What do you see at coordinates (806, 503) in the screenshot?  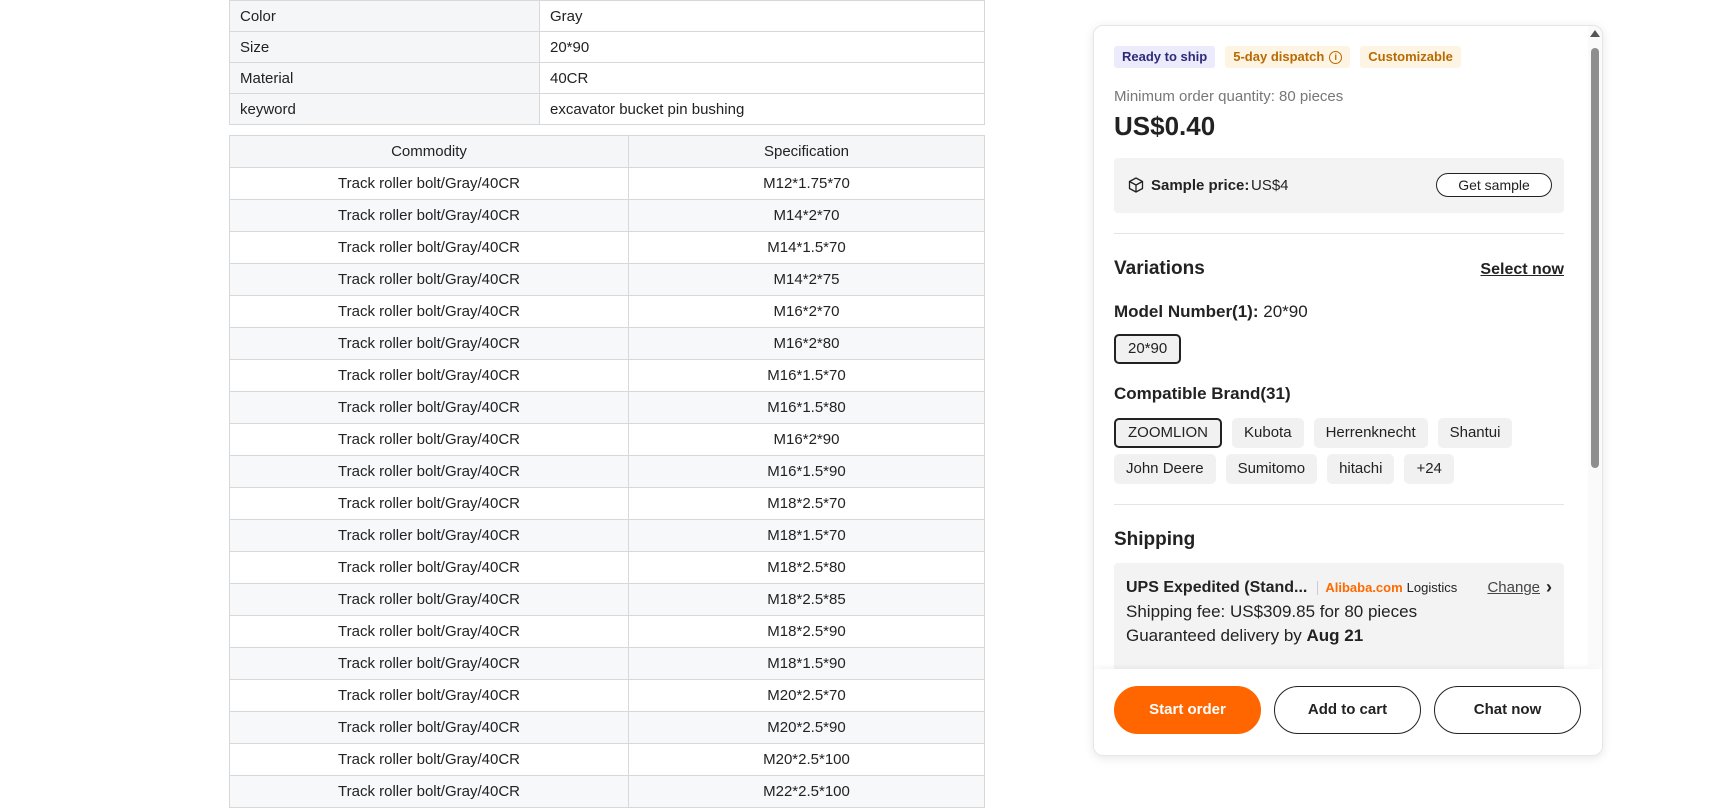 I see `specification-cell: M18*2.5*70` at bounding box center [806, 503].